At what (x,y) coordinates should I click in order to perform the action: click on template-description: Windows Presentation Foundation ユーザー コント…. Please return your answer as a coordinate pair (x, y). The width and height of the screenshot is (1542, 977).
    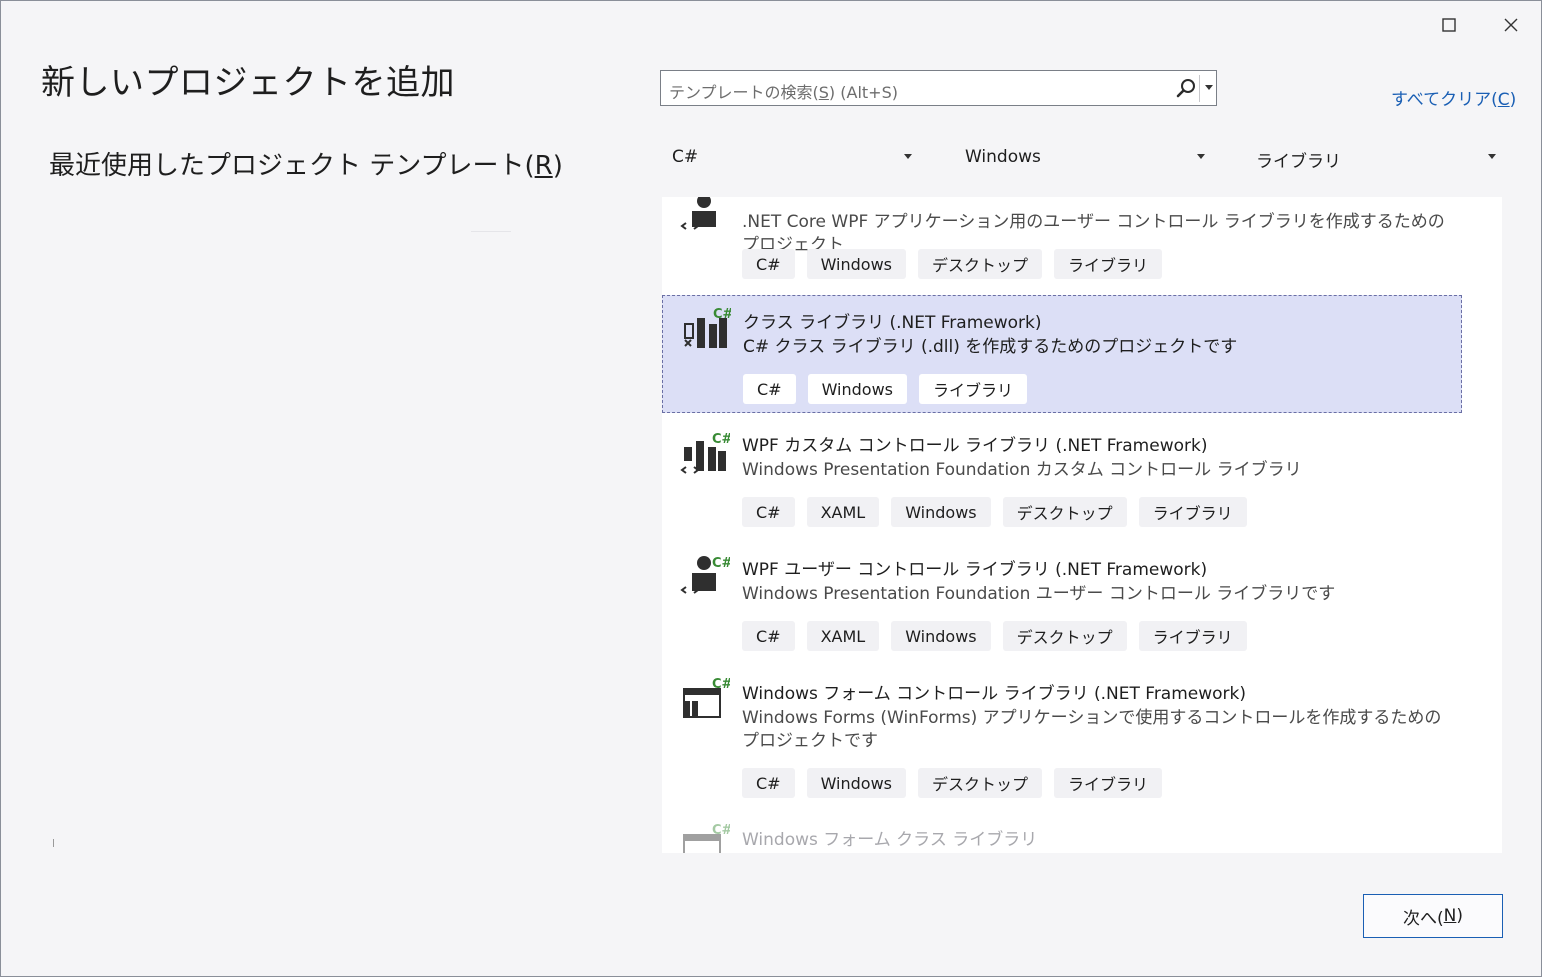
    Looking at the image, I should click on (1039, 594).